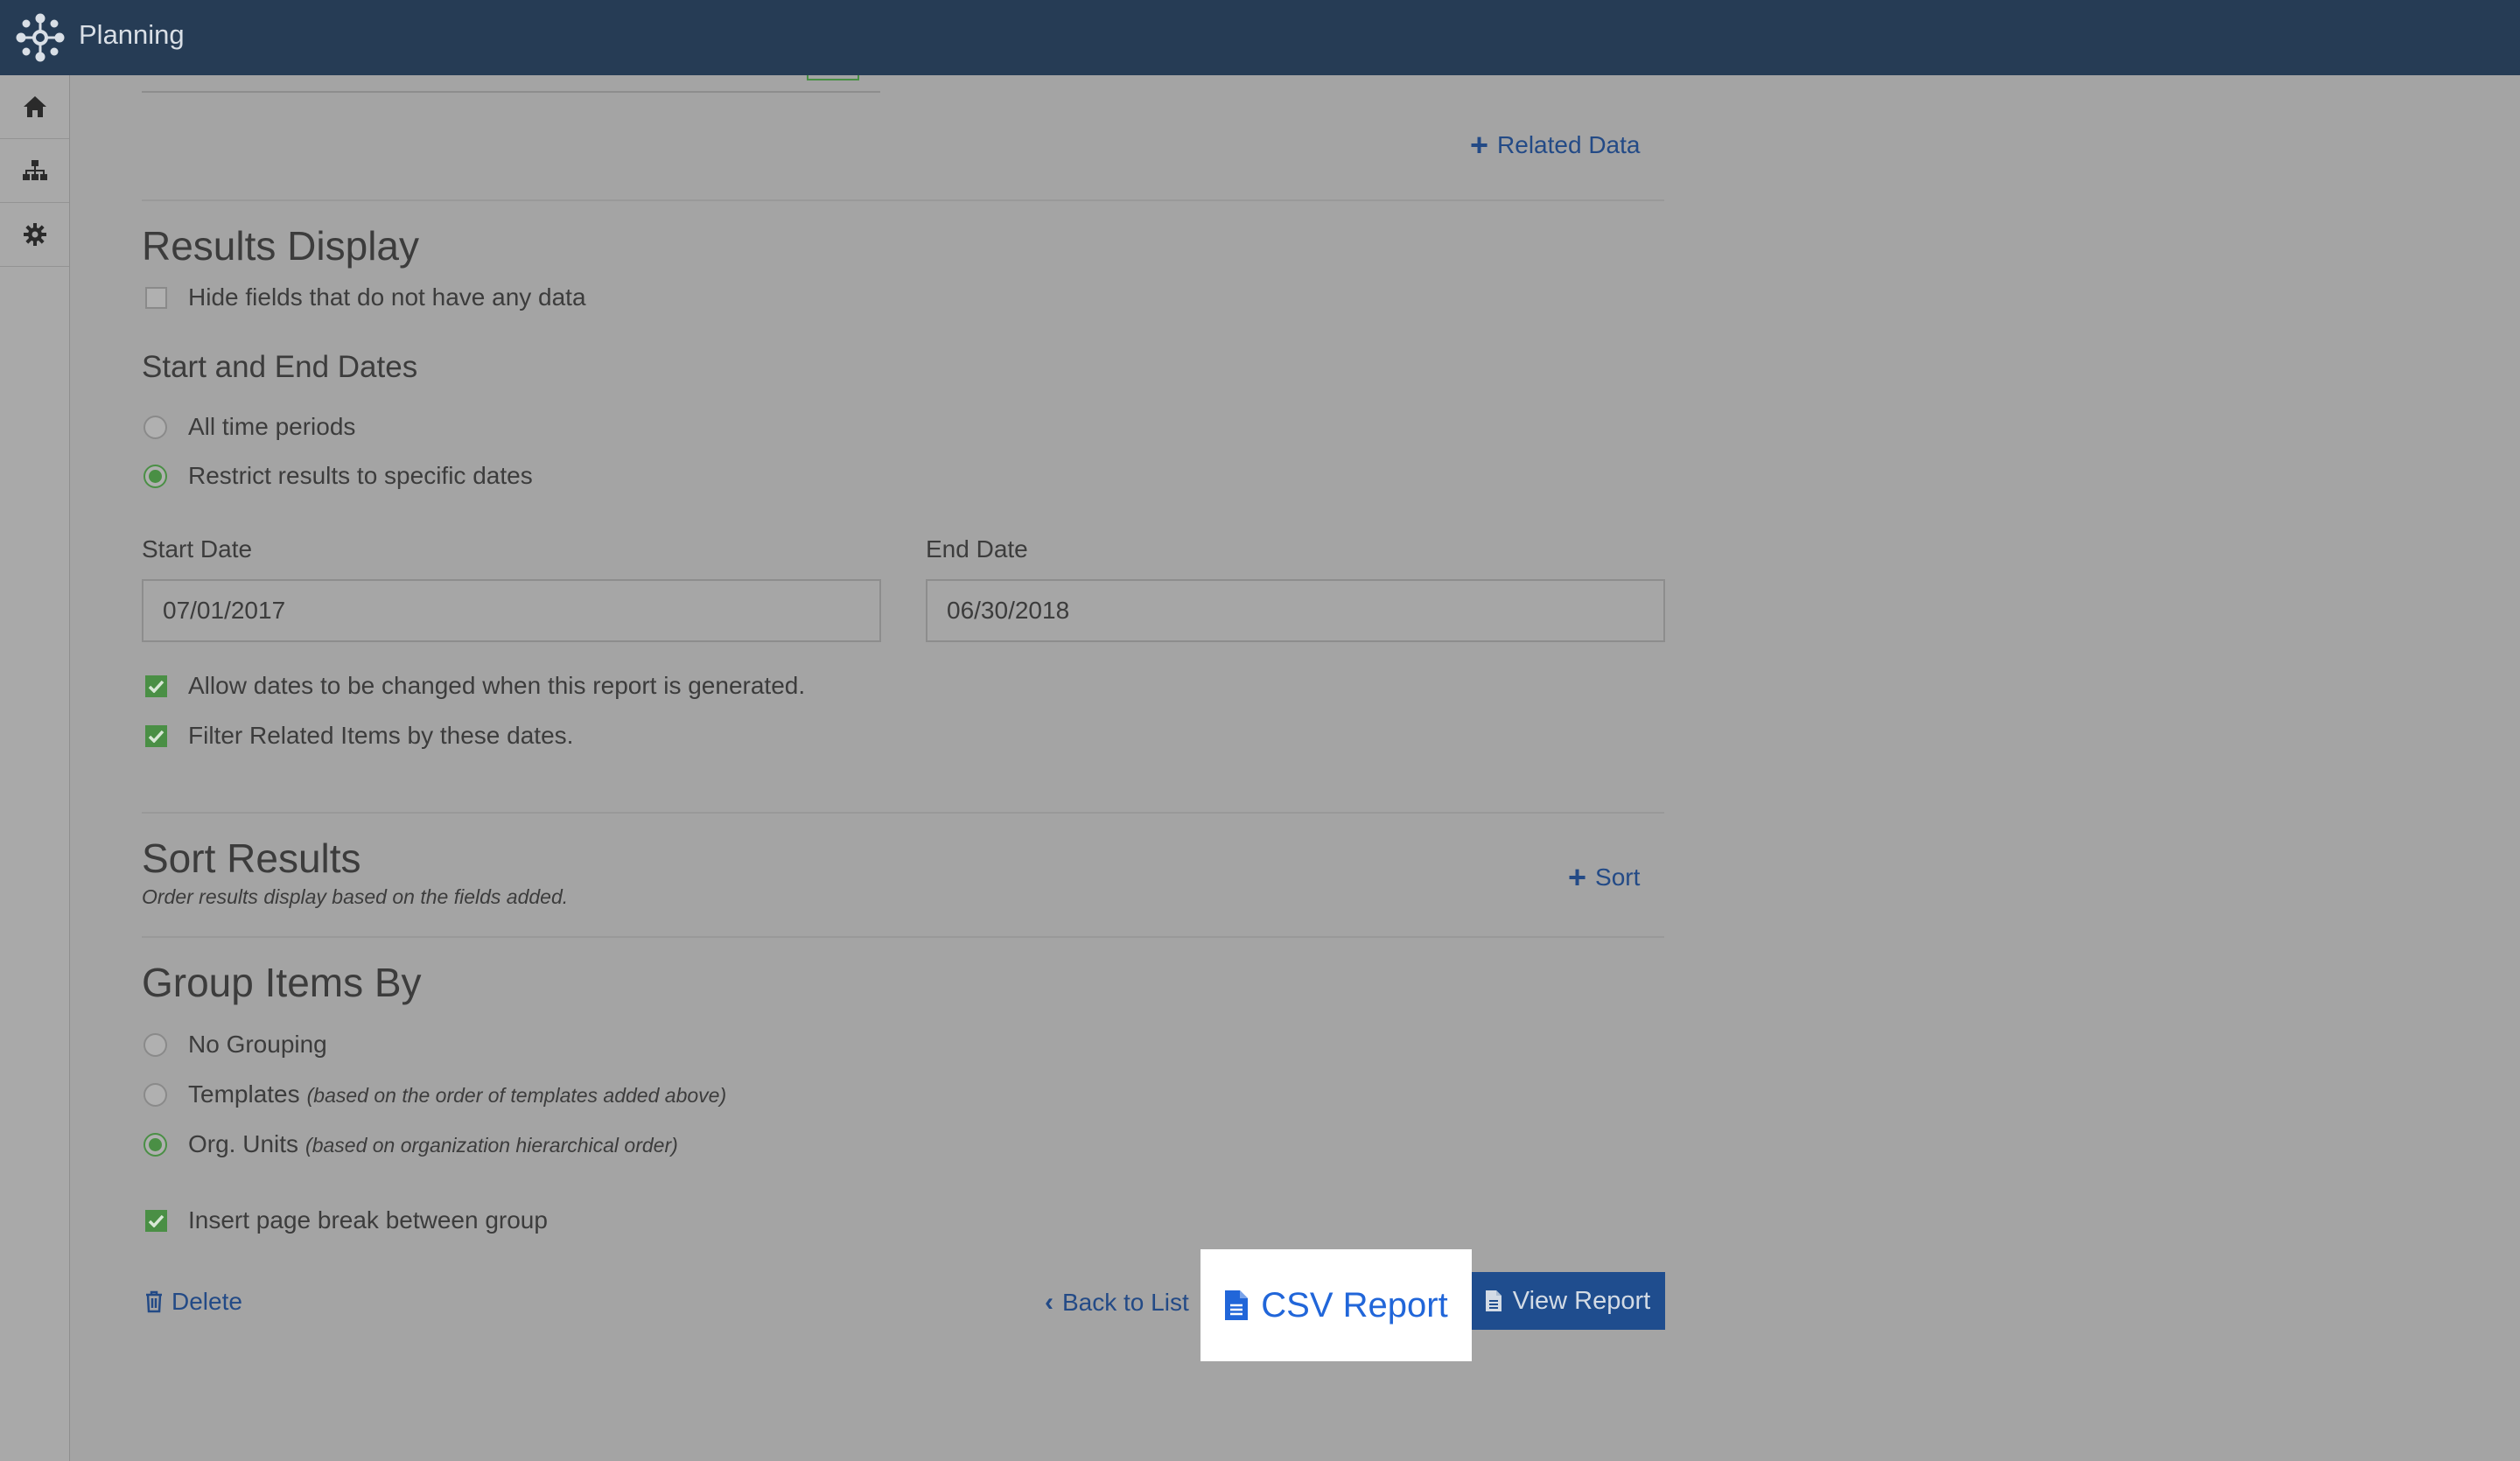  I want to click on sidebar-item-home, so click(34, 107).